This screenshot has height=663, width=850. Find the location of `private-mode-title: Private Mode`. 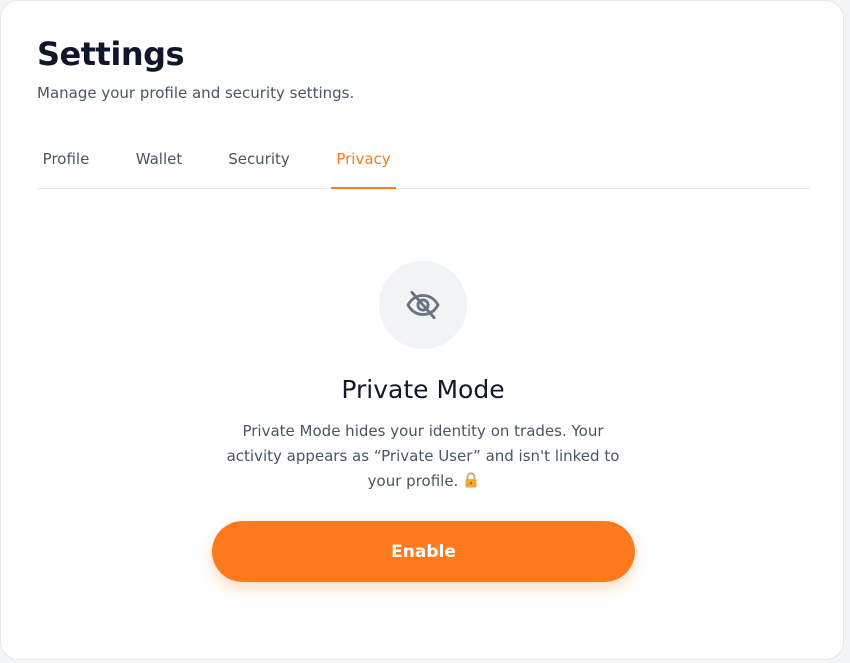

private-mode-title: Private Mode is located at coordinates (423, 389).